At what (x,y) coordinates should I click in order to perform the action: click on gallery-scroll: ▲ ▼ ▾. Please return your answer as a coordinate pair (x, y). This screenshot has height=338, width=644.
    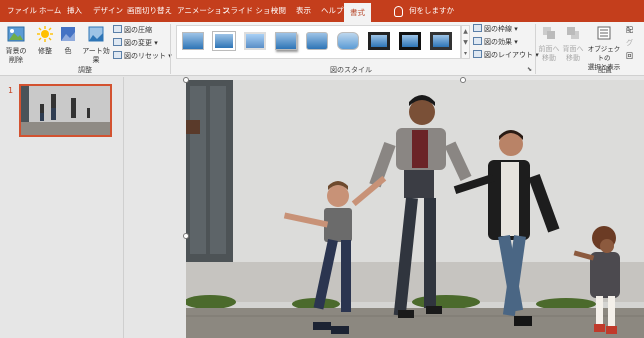
    Looking at the image, I should click on (465, 42).